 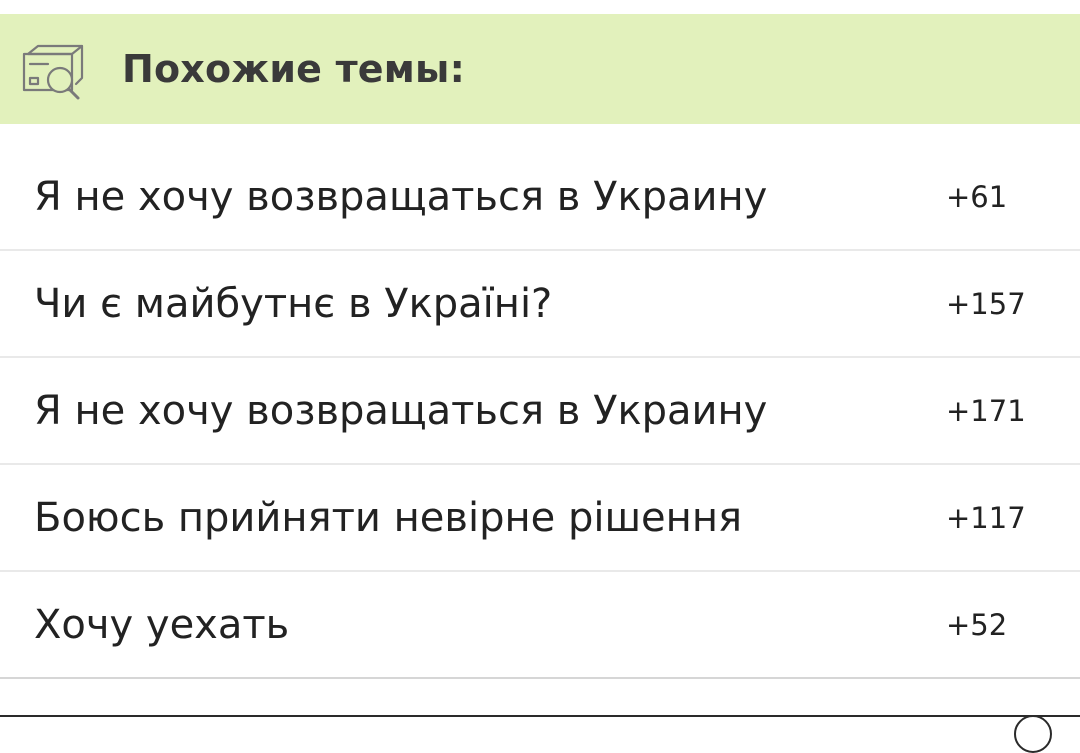 What do you see at coordinates (293, 304) in the screenshot?
I see `topic-title: Чи є майбутнє в Україні?` at bounding box center [293, 304].